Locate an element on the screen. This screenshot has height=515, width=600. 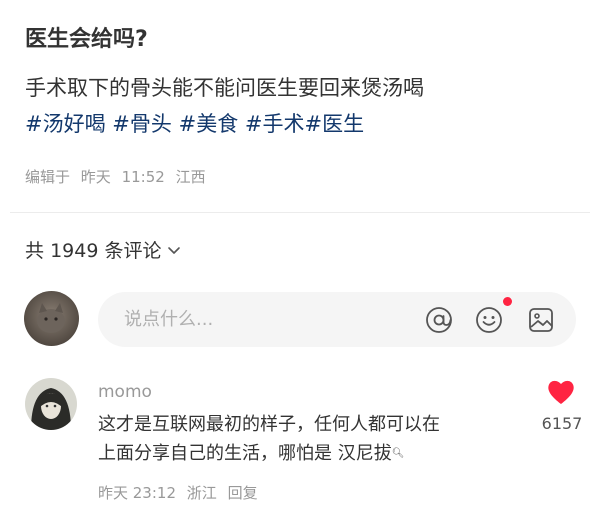
hashtag-list: #汤好喝 #骨头 #美食 #手术#医生 is located at coordinates (305, 124).